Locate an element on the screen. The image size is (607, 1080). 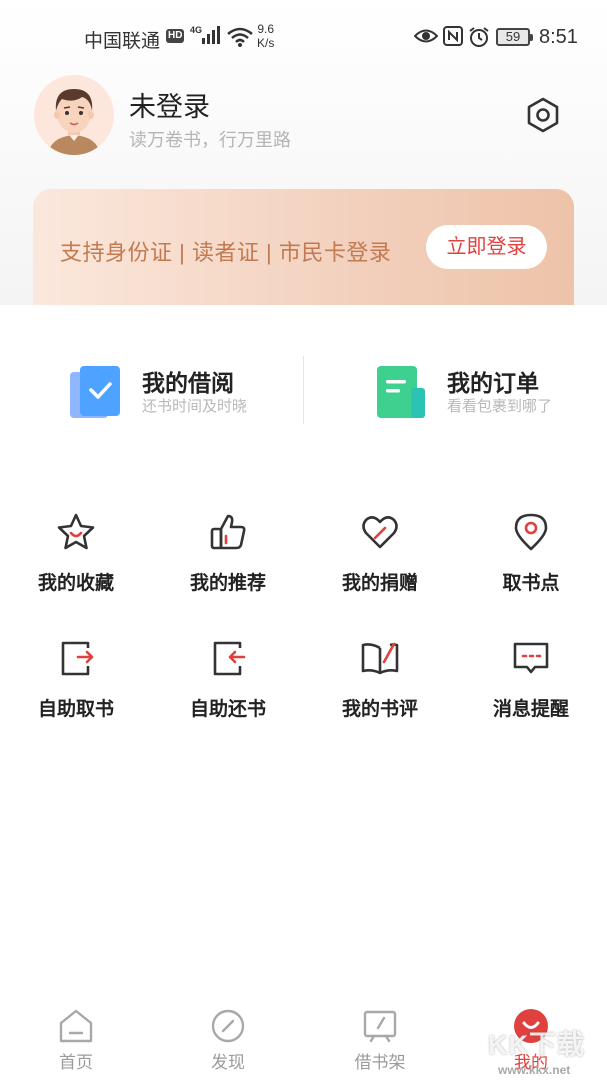
login-banner: 支持身份证 | 读者证 | 市民卡登录 立即登录 is located at coordinates (303, 247).